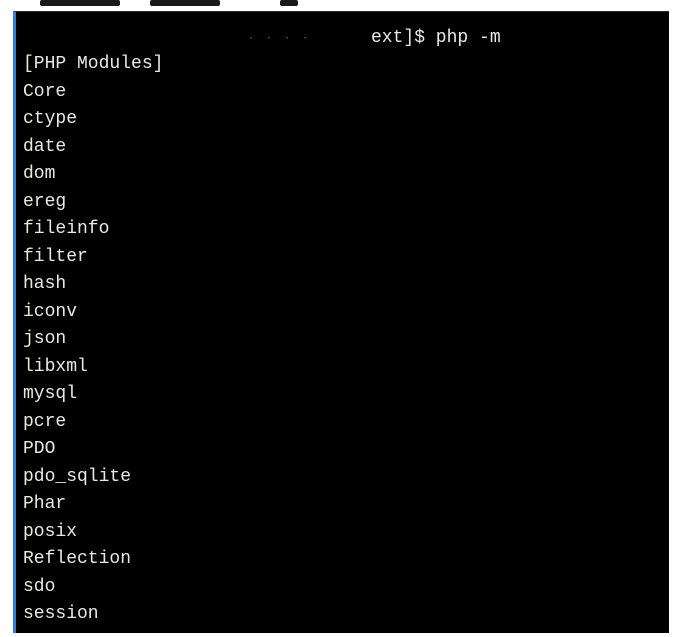  Describe the element at coordinates (61, 614) in the screenshot. I see `module-item: session` at that location.